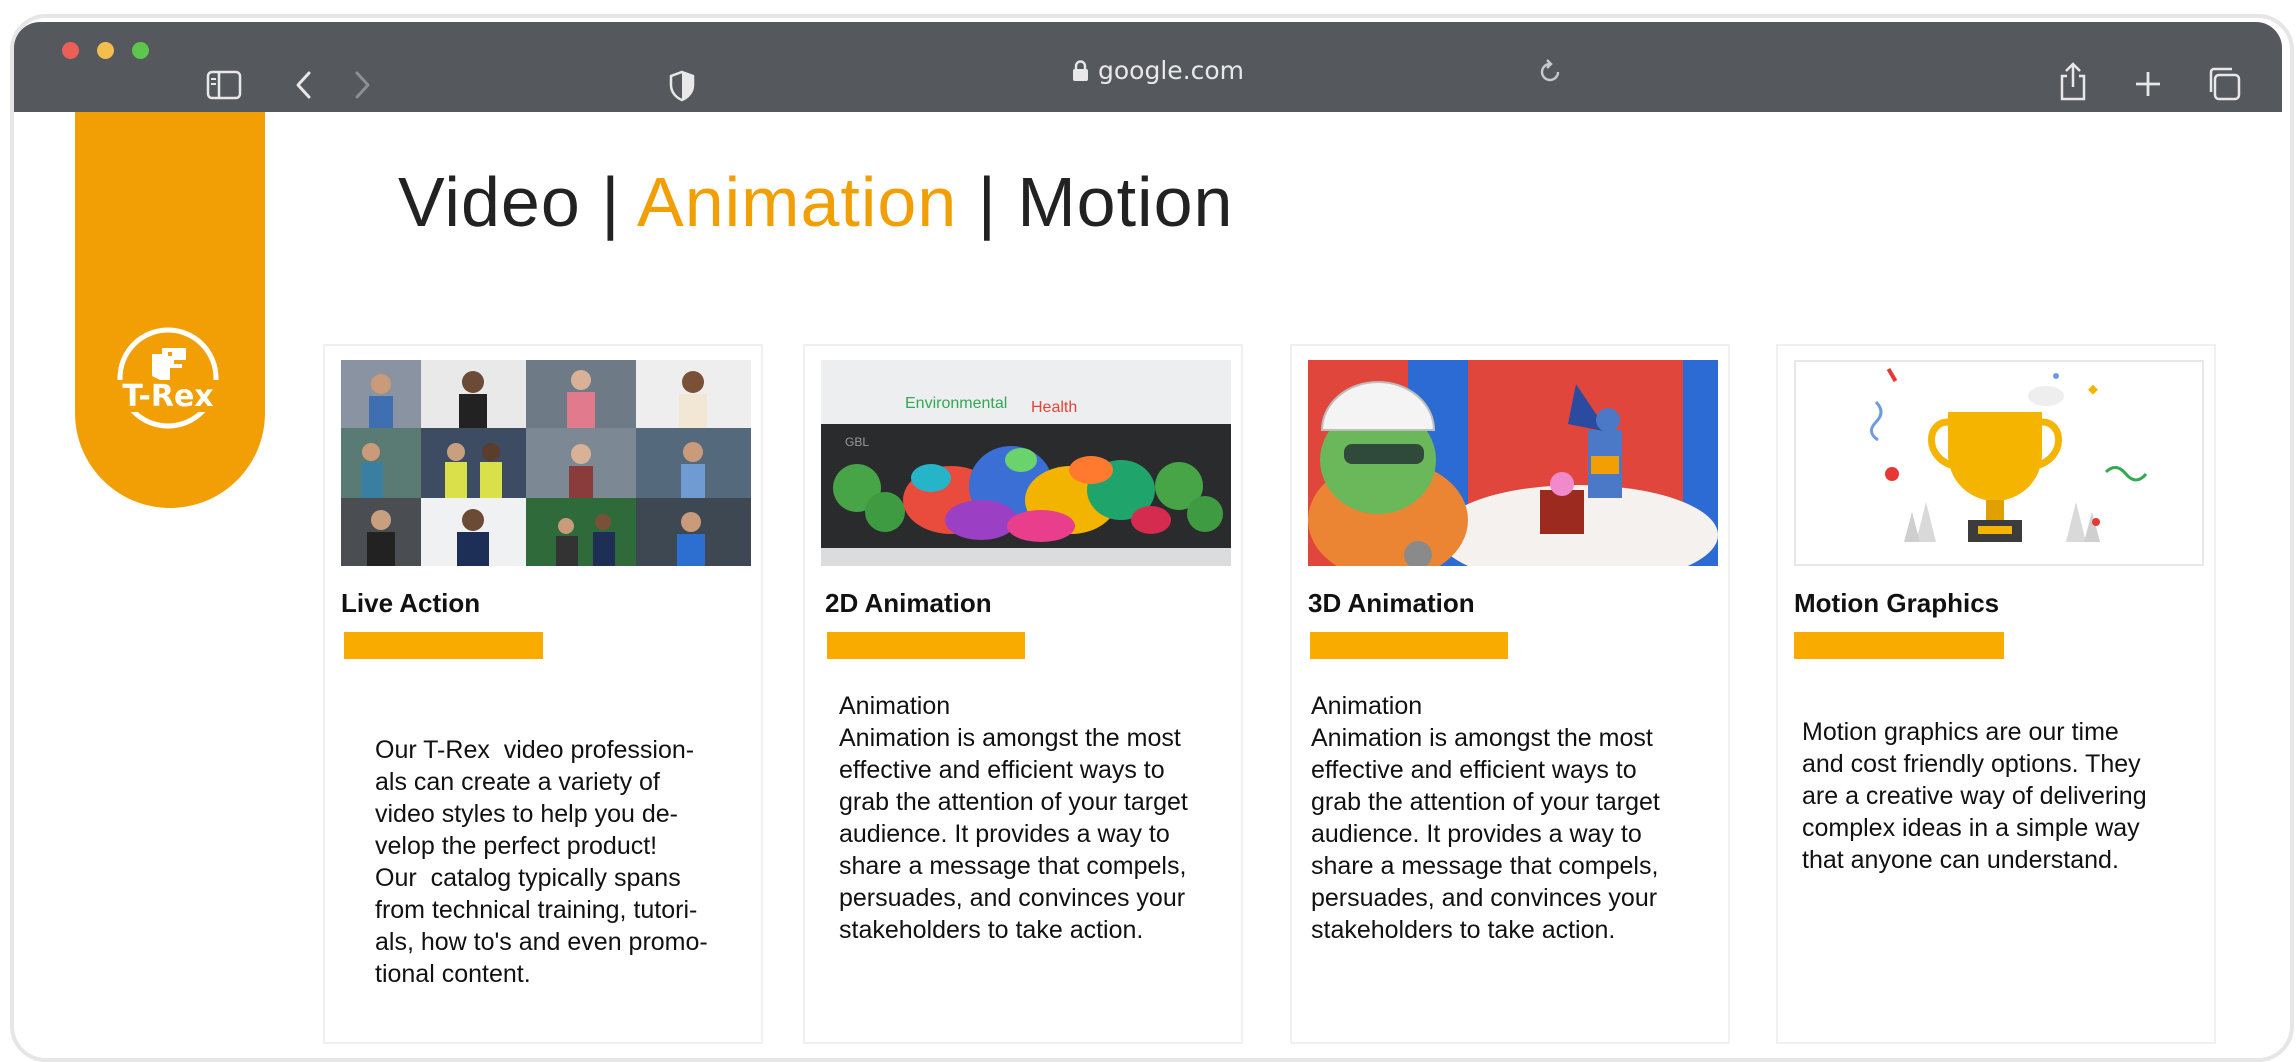 This screenshot has height=1062, width=2296. What do you see at coordinates (1171, 70) in the screenshot?
I see `address-bar-url: google.com` at bounding box center [1171, 70].